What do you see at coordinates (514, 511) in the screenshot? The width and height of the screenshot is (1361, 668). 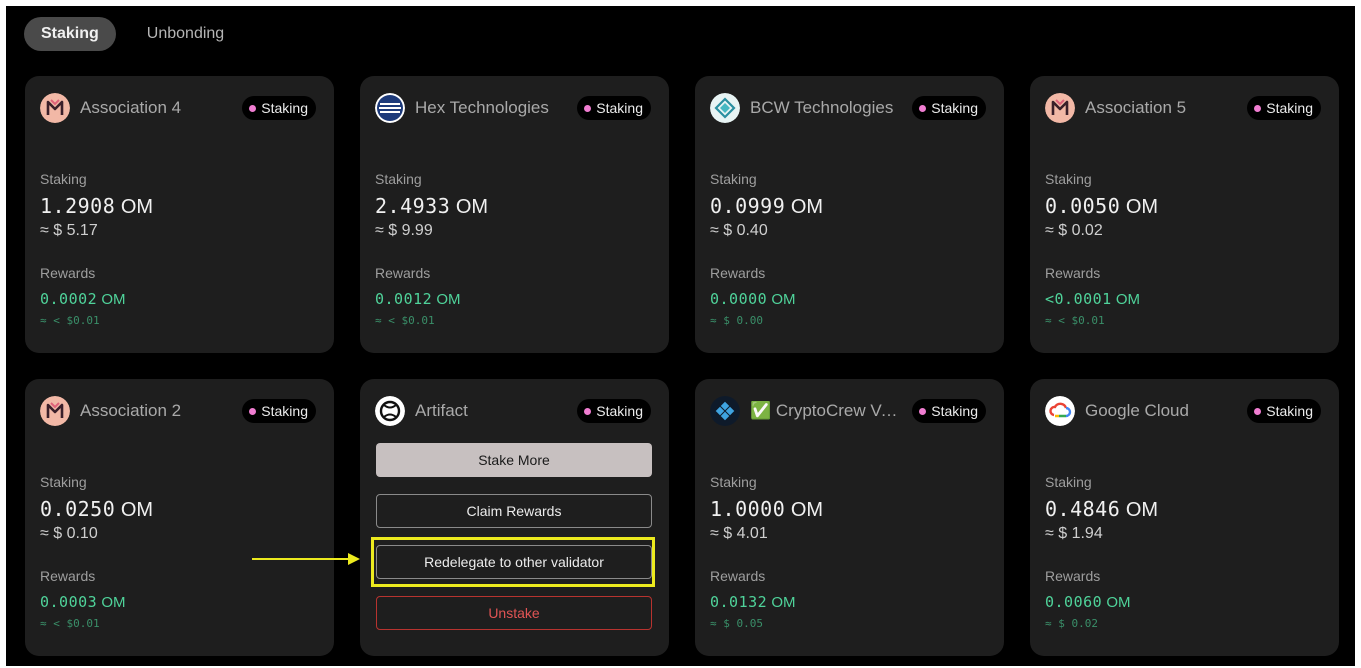 I see `claim-rewards-button: Claim Rewards` at bounding box center [514, 511].